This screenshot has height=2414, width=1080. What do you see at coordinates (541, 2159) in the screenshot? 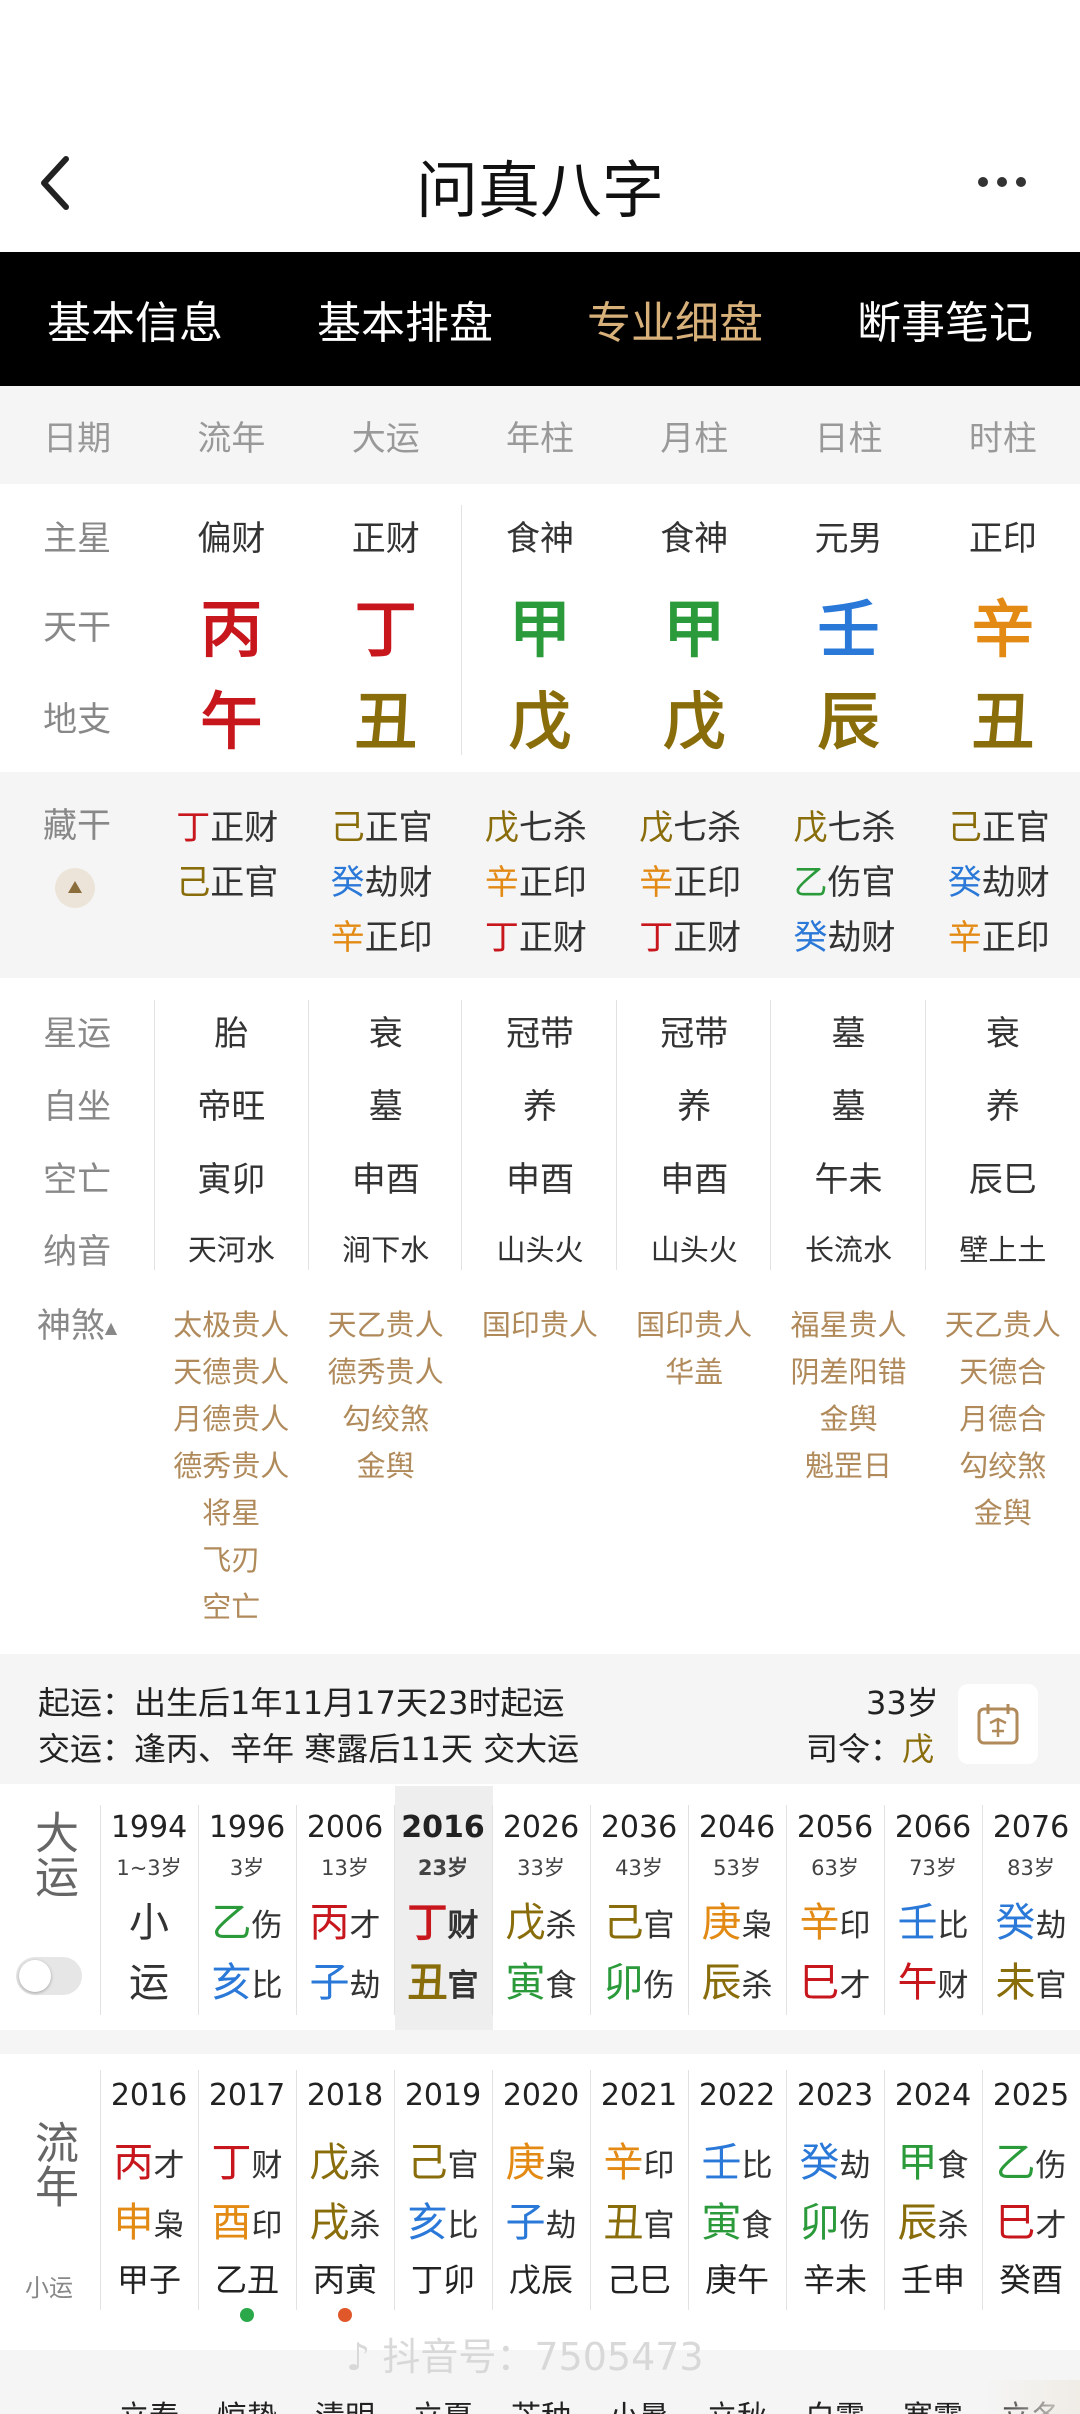
I see `liunian-stem-cell: 庚枭` at bounding box center [541, 2159].